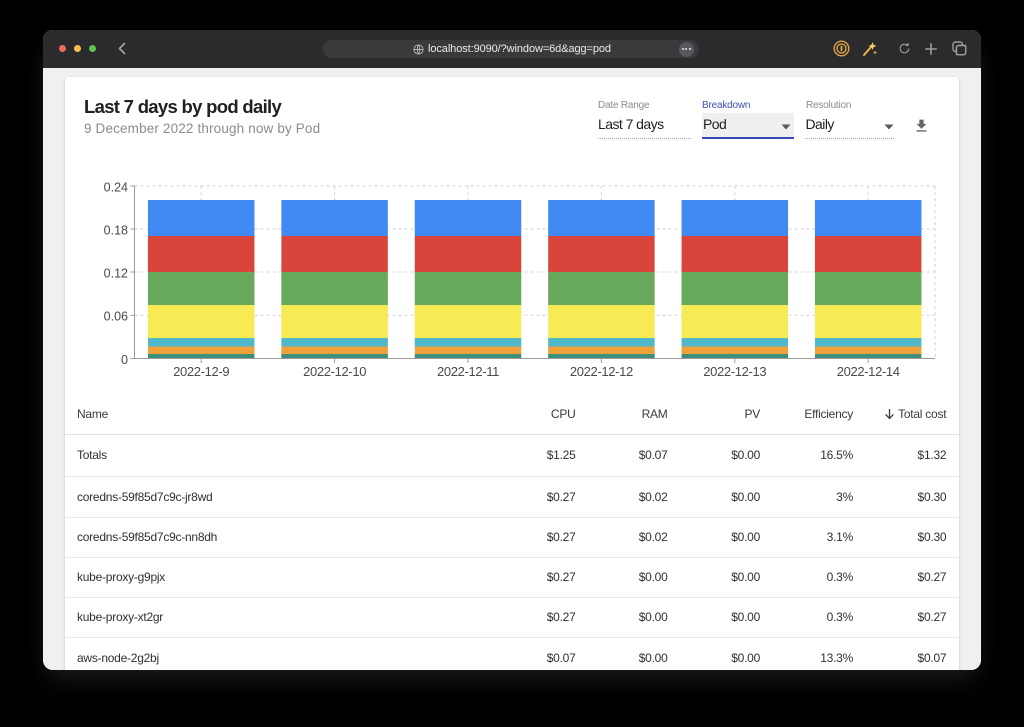  What do you see at coordinates (116, 230) in the screenshot?
I see `svg-text: 0.18` at bounding box center [116, 230].